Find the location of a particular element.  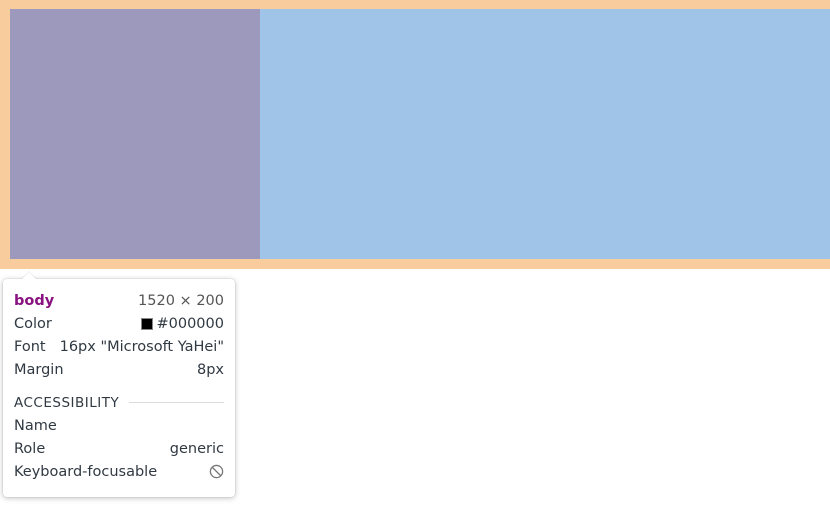

property-value: 16px "Microsoft YaHei" is located at coordinates (141, 346).